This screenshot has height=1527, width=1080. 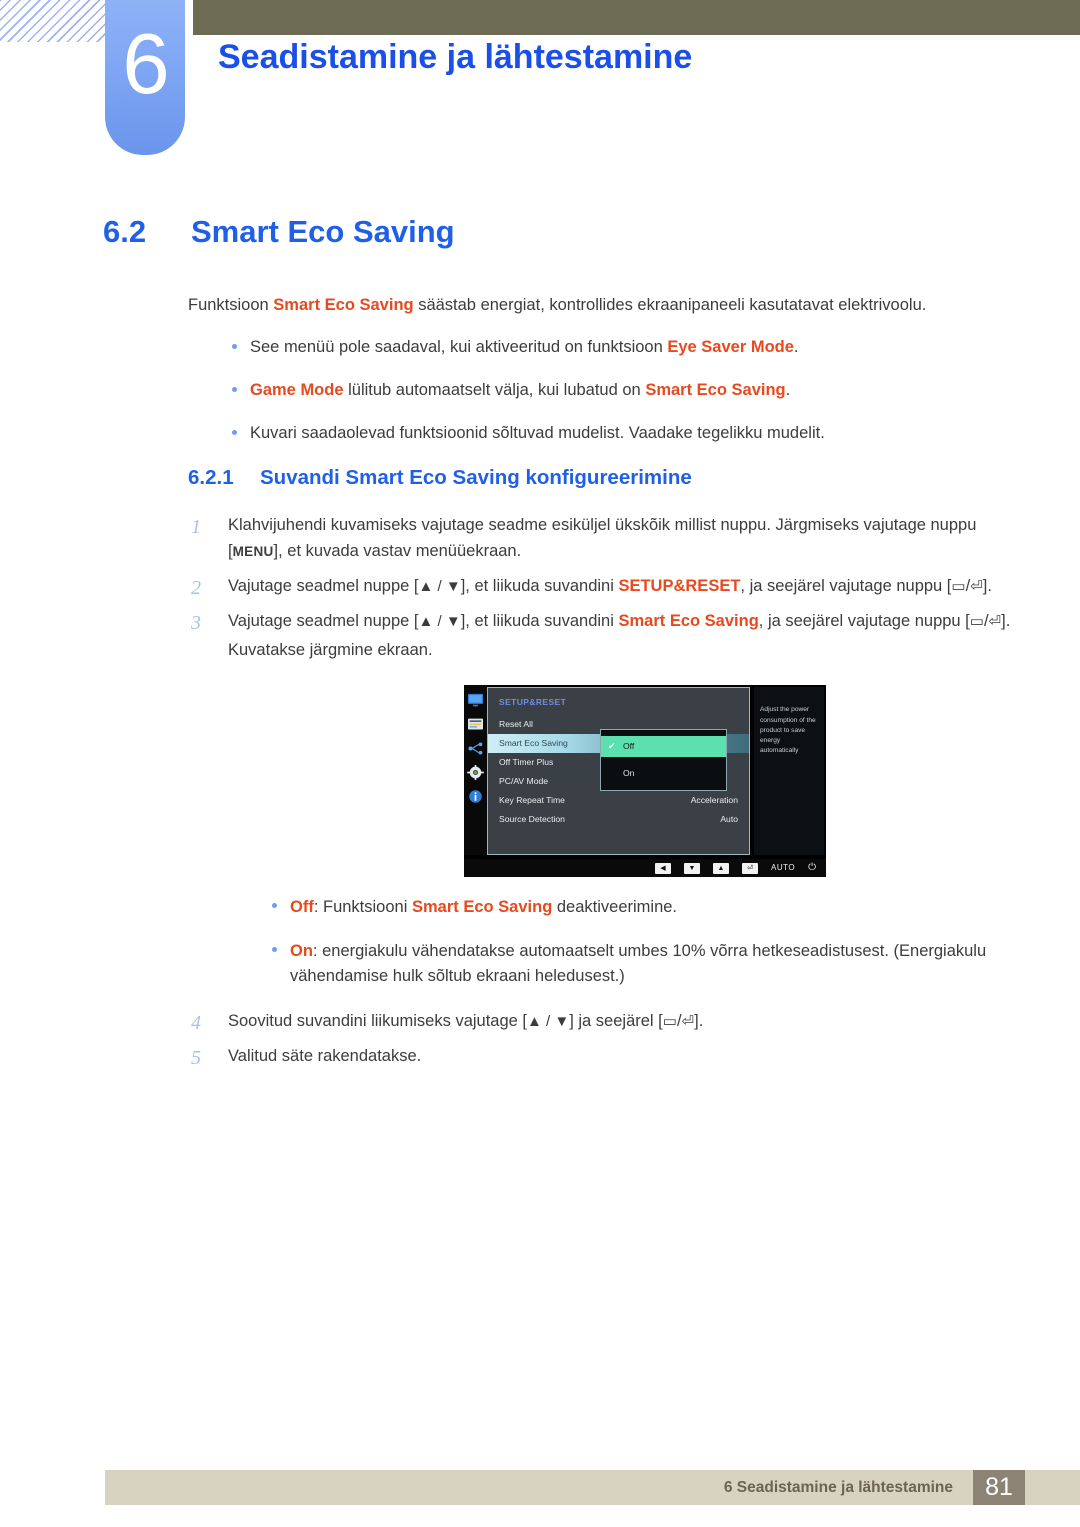 I want to click on step-number: 4, so click(x=196, y=1022).